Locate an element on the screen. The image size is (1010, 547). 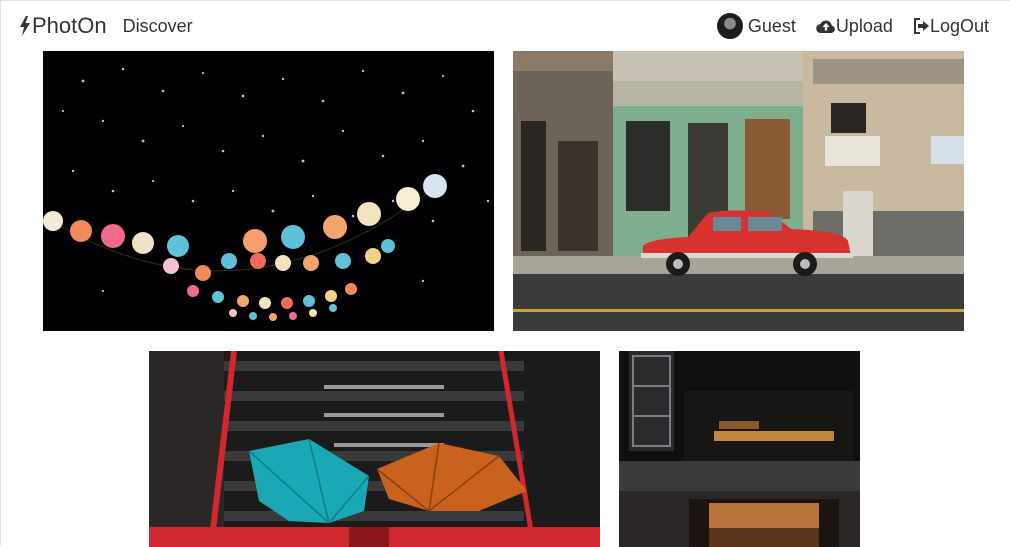
user-menu: Guest is located at coordinates (756, 26).